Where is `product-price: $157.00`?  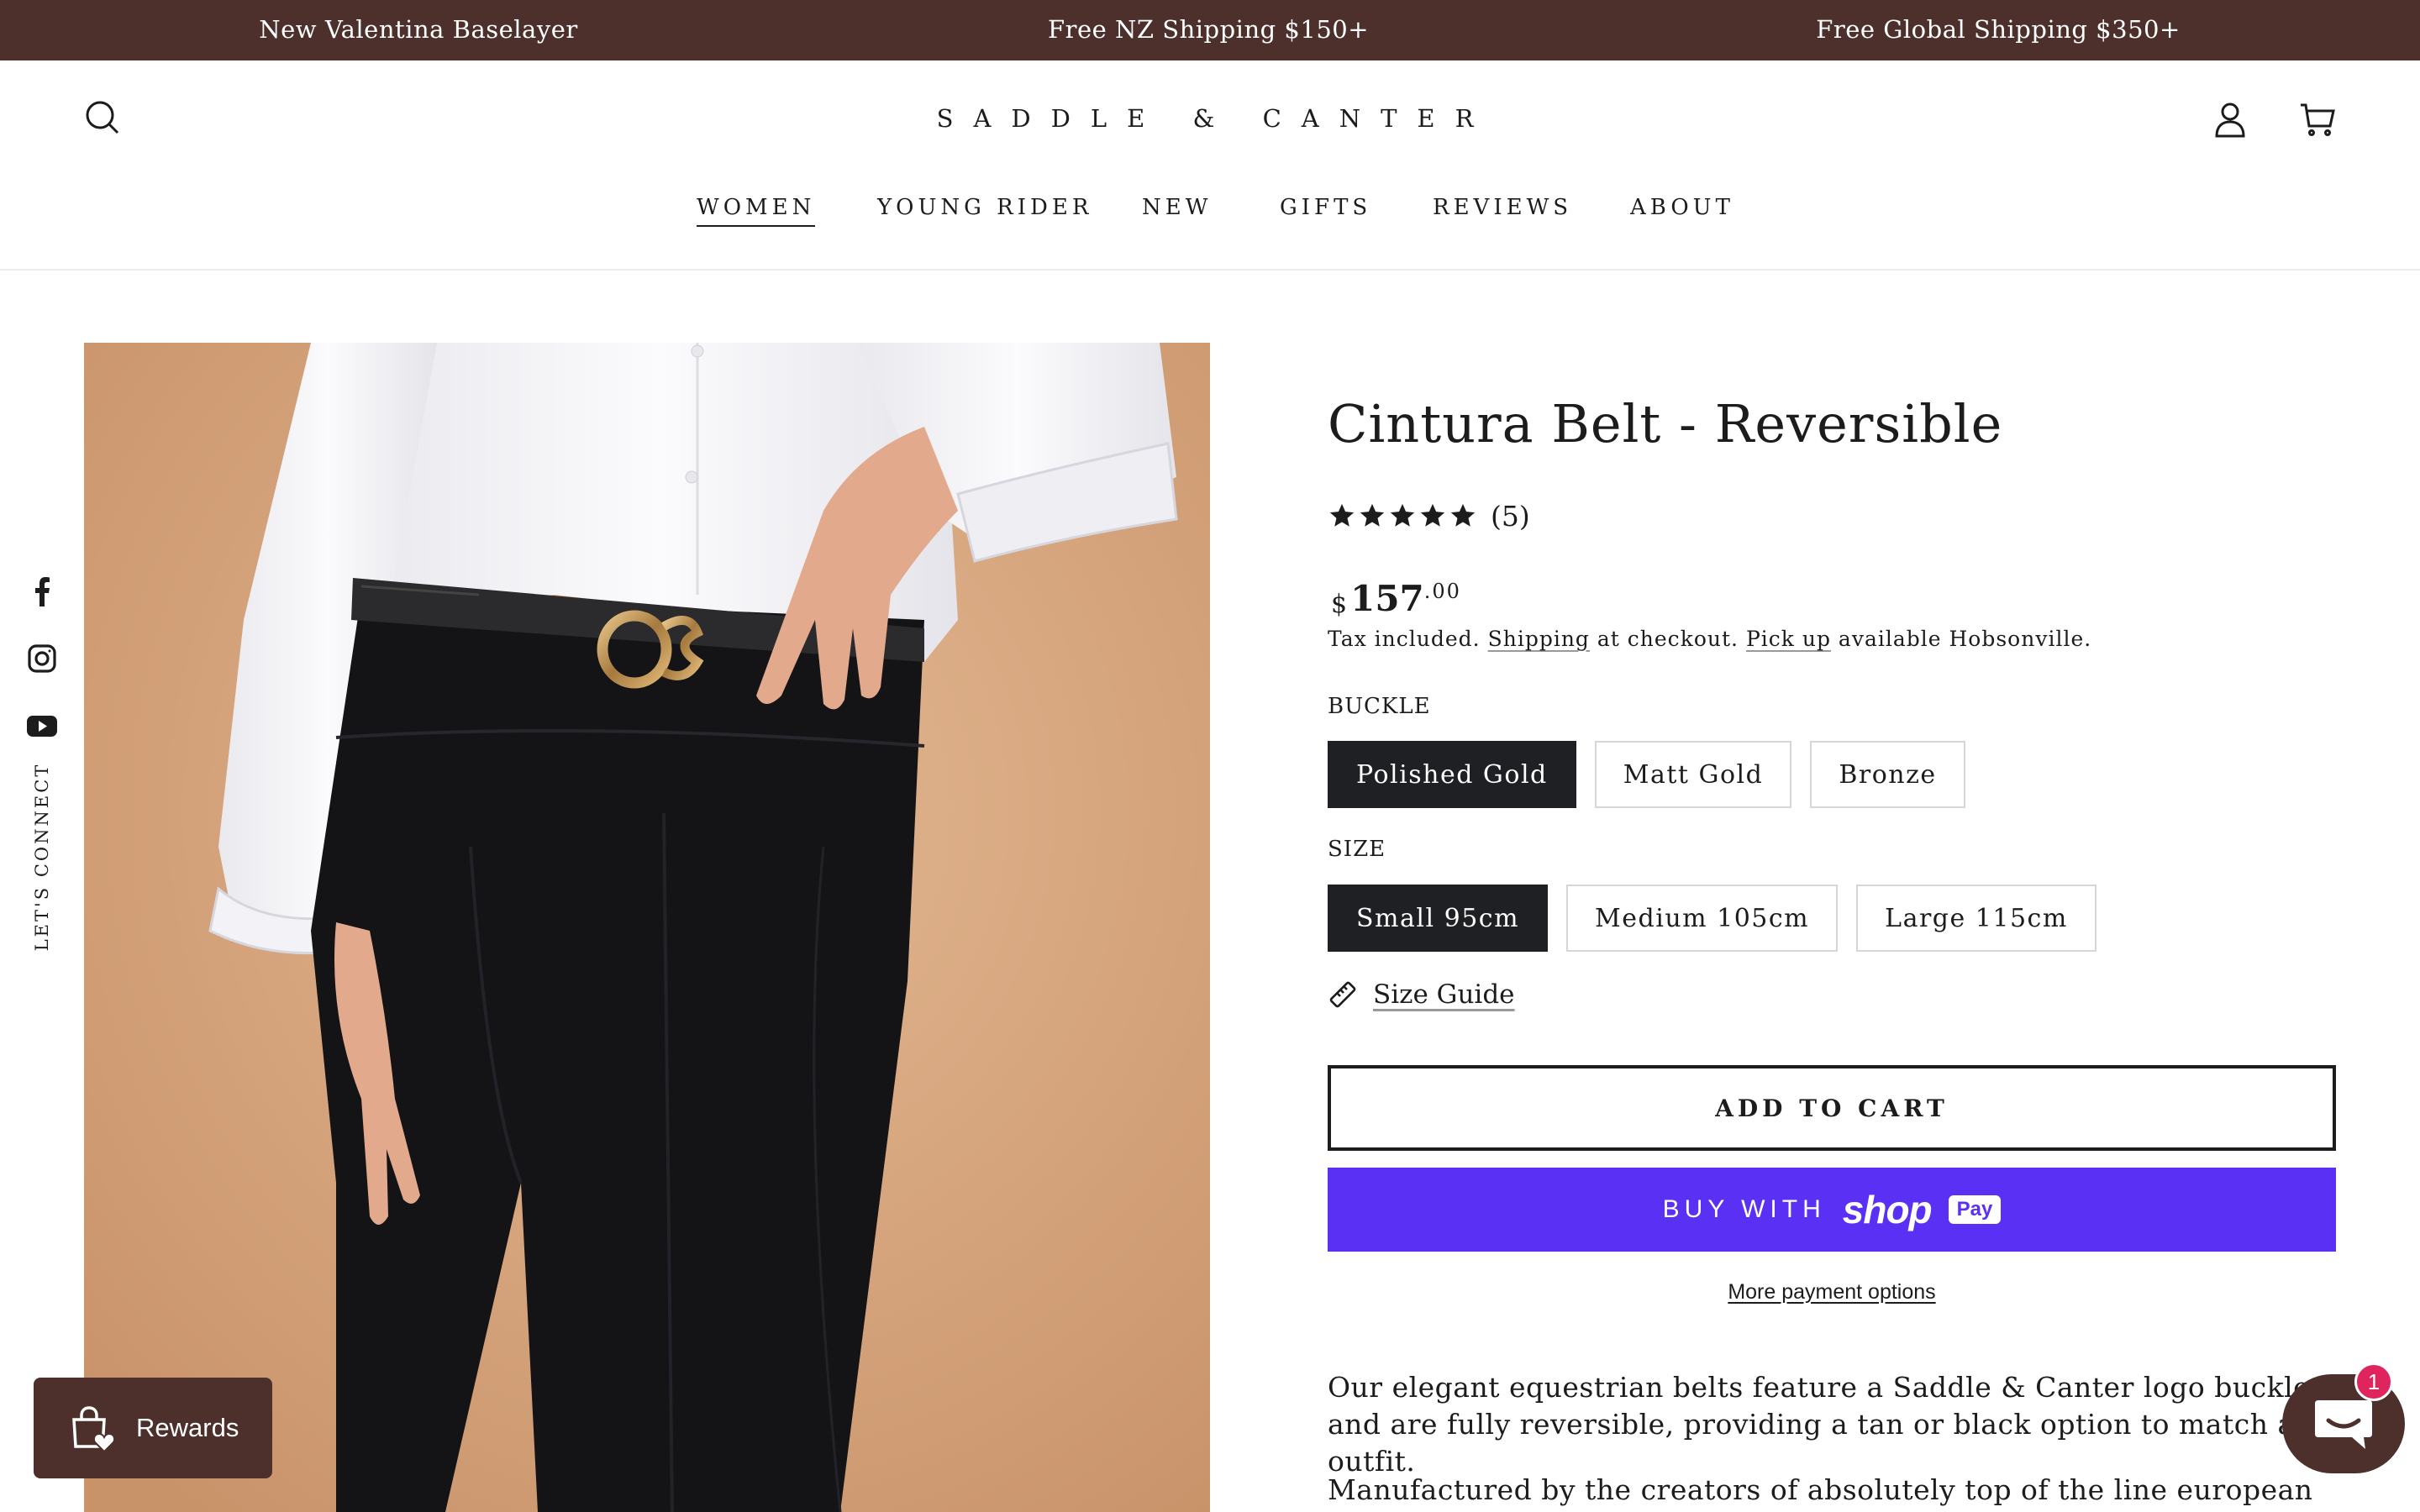 product-price: $157.00 is located at coordinates (1396, 598).